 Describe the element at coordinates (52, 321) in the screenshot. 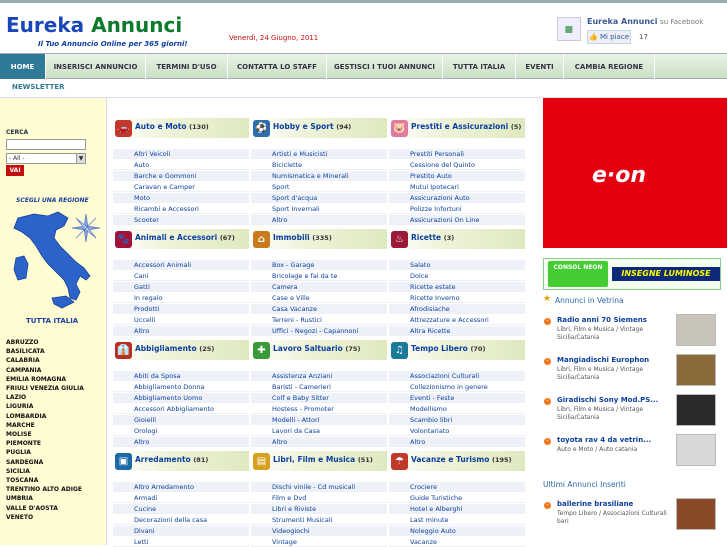

I see `tutta-italia-link: TUTTA ITALIA` at that location.